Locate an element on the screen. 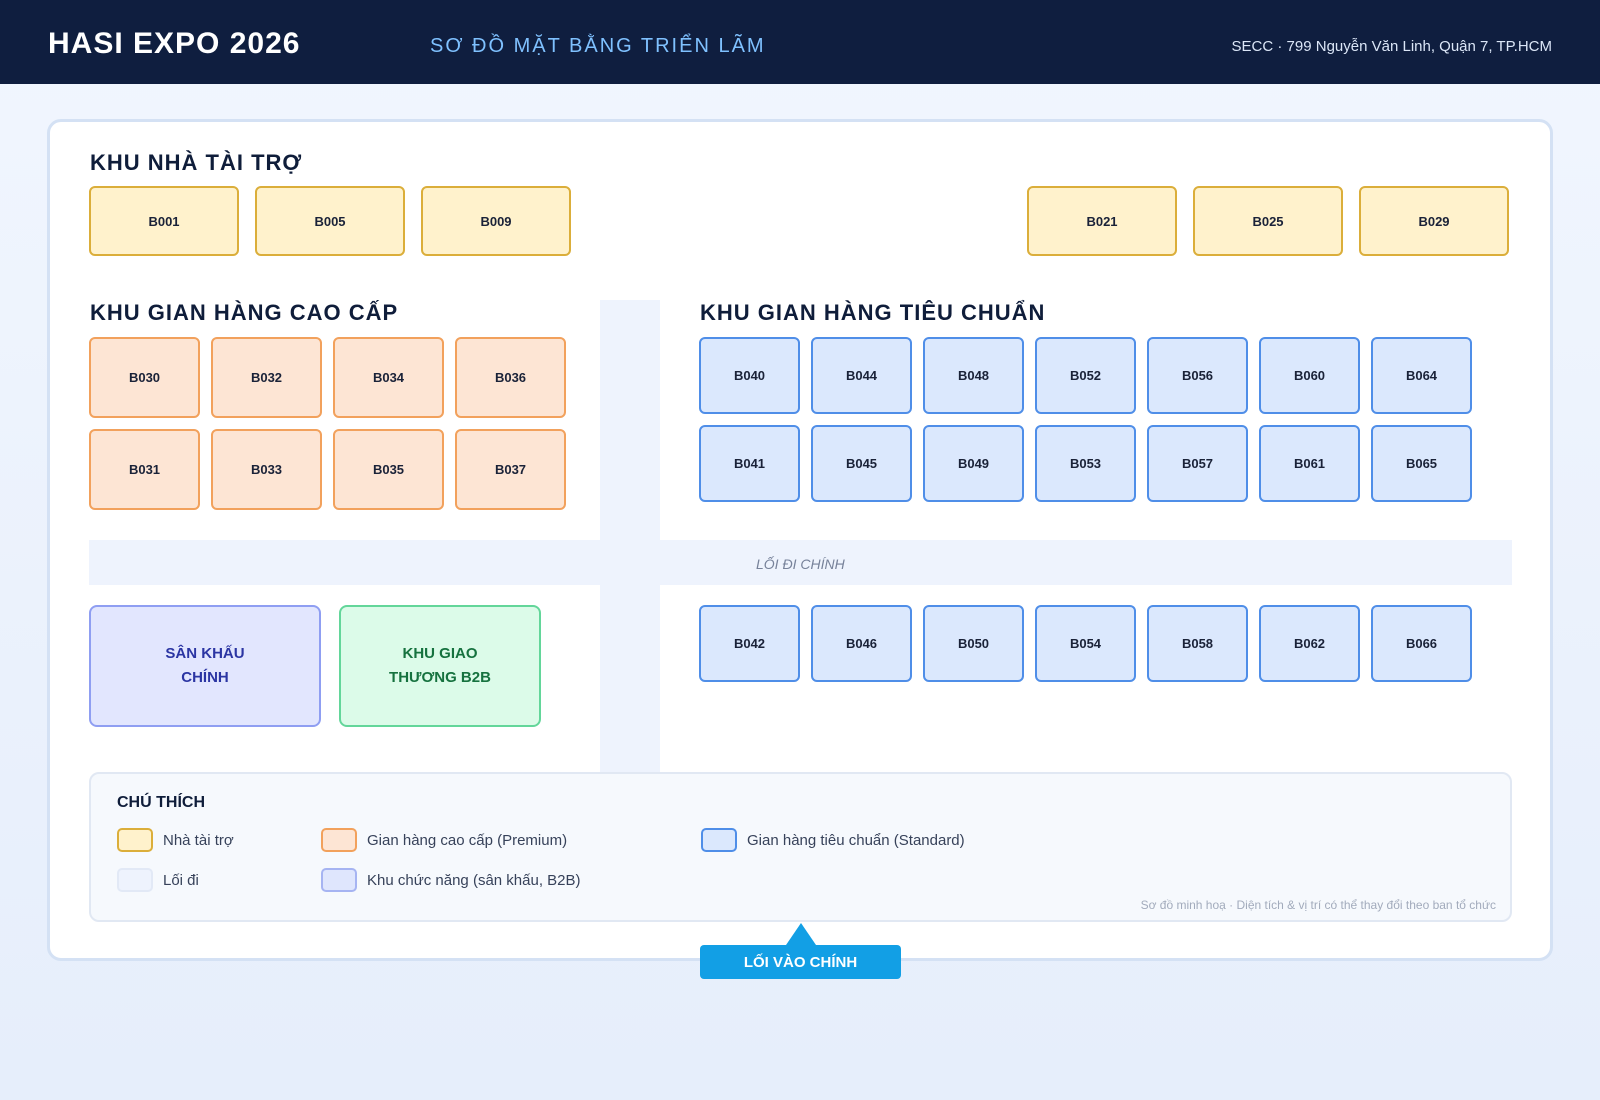 The height and width of the screenshot is (1100, 1600). booth-b048: B048 is located at coordinates (973, 375).